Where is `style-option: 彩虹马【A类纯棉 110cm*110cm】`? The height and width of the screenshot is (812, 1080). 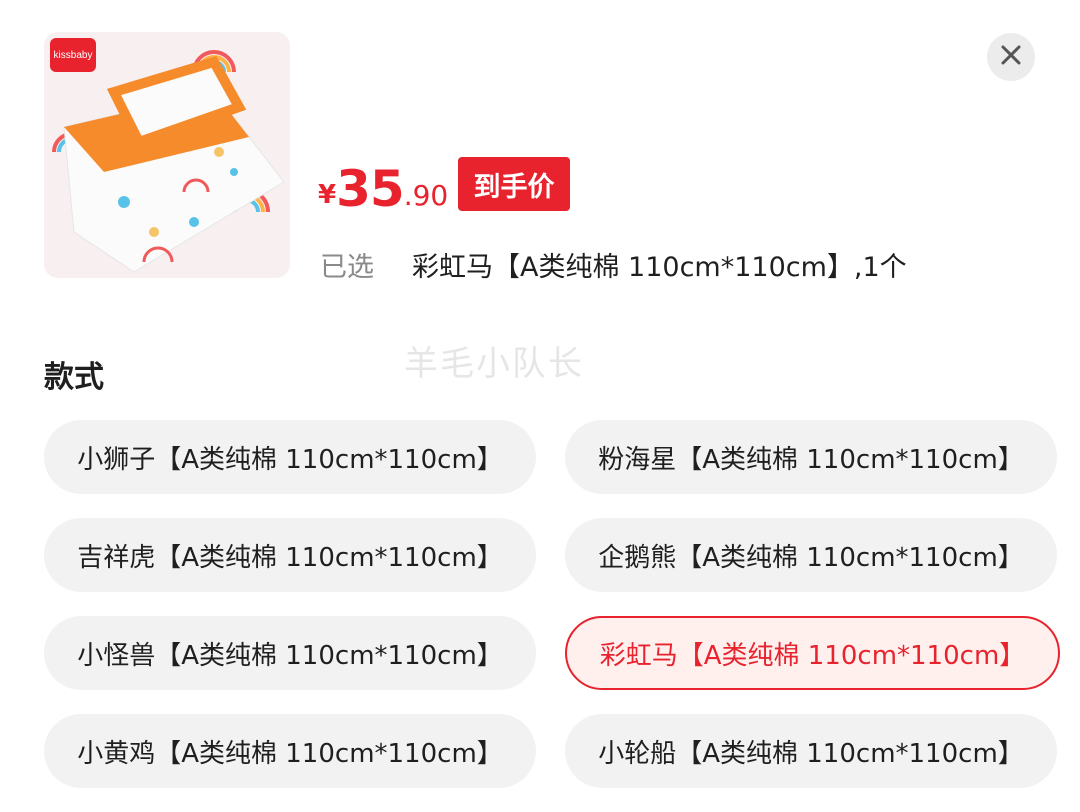 style-option: 彩虹马【A类纯棉 110cm*110cm】 is located at coordinates (812, 653).